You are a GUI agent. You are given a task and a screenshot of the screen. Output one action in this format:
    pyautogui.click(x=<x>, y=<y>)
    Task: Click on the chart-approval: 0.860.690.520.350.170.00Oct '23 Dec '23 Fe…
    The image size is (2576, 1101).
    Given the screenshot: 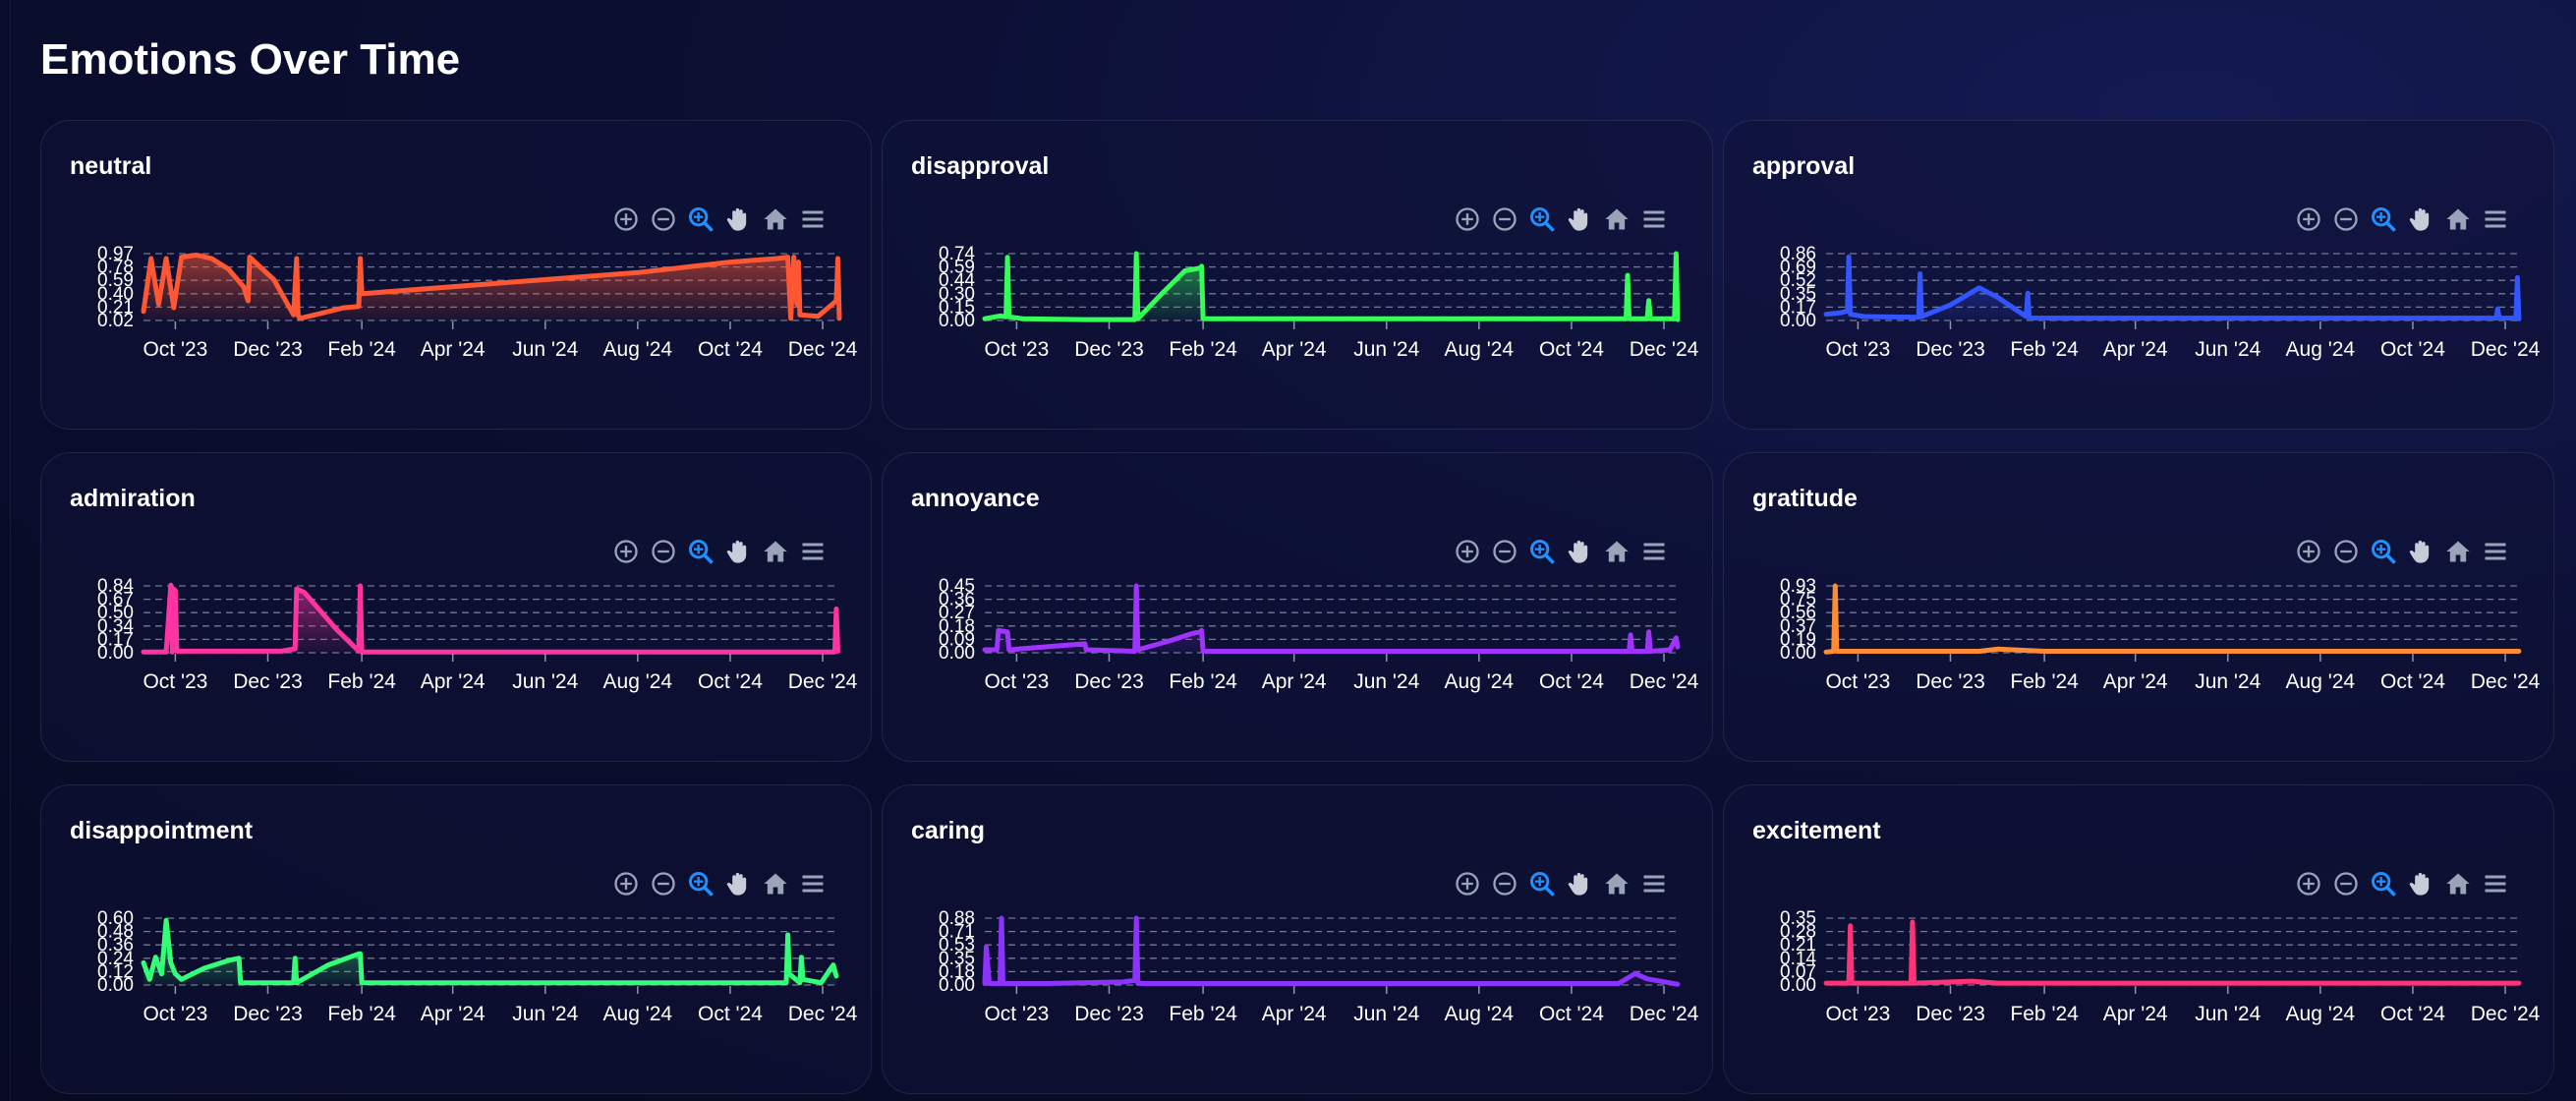 What is the action you would take?
    pyautogui.click(x=2160, y=302)
    